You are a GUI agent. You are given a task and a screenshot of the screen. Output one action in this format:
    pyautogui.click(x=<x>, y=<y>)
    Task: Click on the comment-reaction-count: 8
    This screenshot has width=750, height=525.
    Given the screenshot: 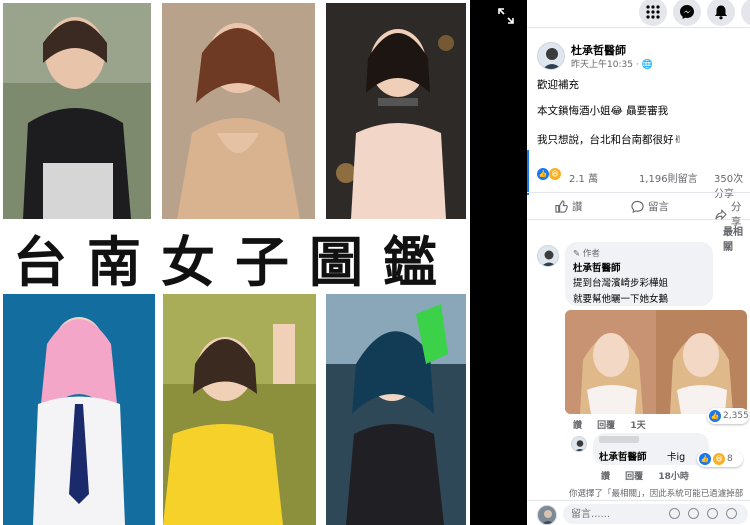 What is the action you would take?
    pyautogui.click(x=730, y=459)
    